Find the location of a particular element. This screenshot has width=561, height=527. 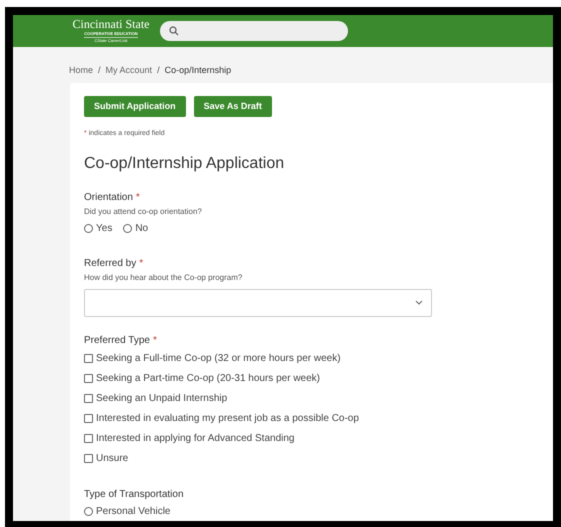

field-label: Orientation is located at coordinates (108, 198).